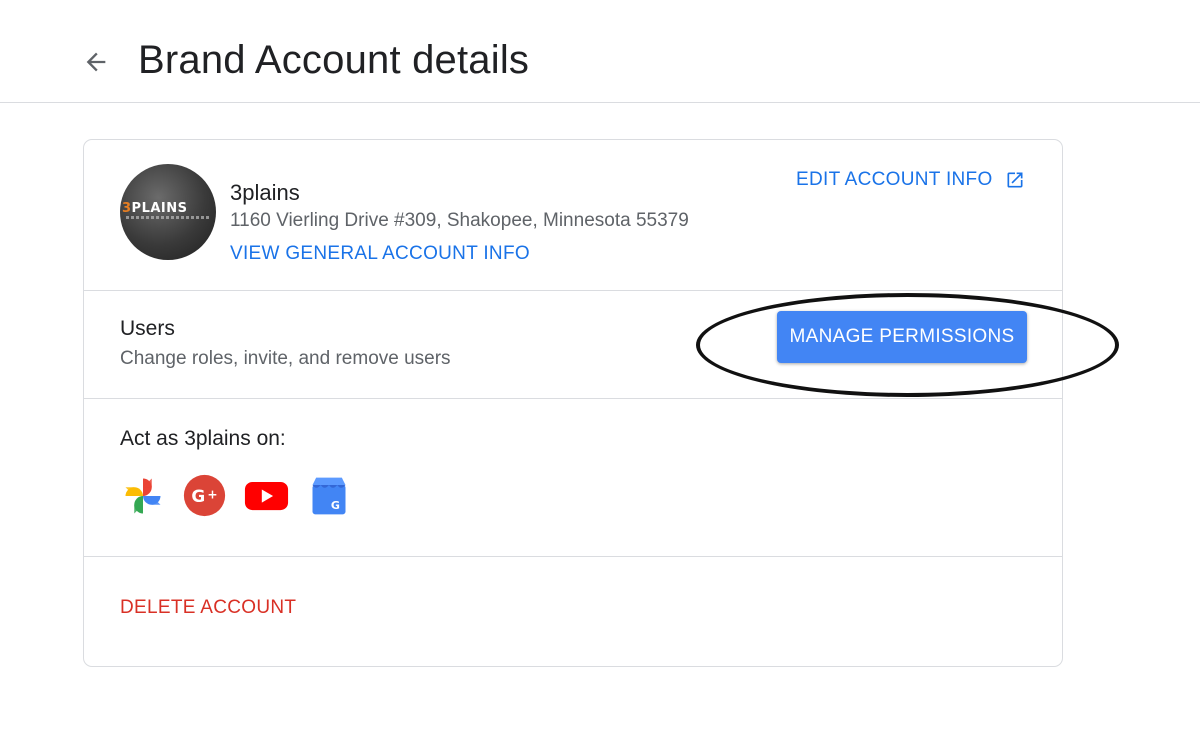  Describe the element at coordinates (203, 438) in the screenshot. I see `act-as-title: Act as 3plains on:` at that location.